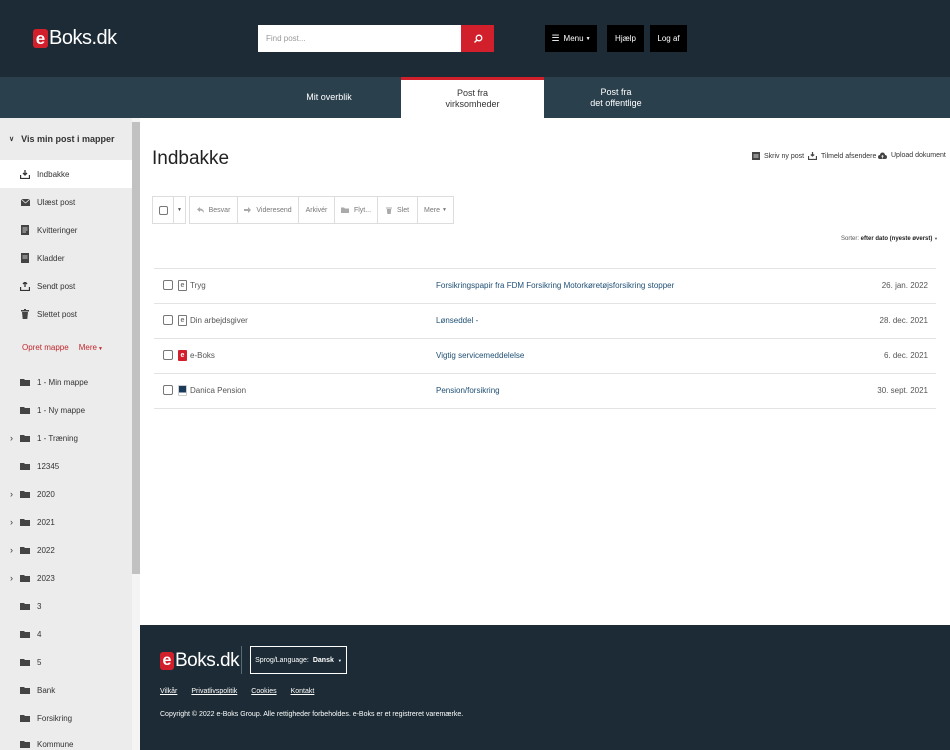  Describe the element at coordinates (66, 718) in the screenshot. I see `sidebar-folder: Forsikring` at that location.